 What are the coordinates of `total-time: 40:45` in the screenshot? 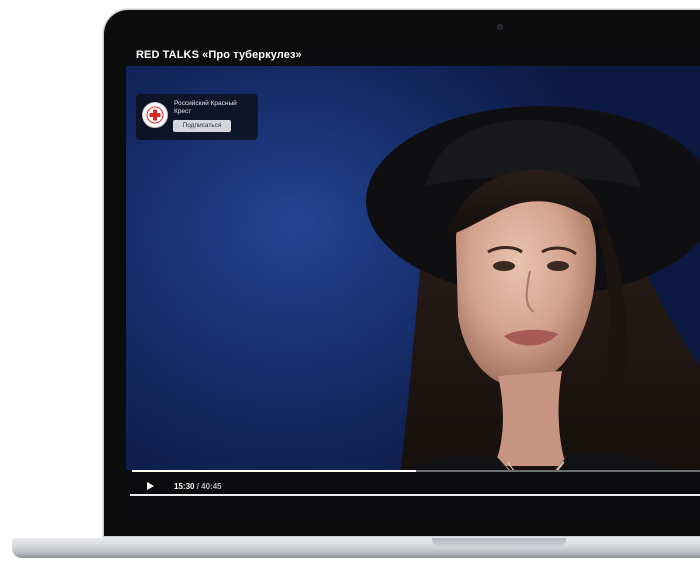 It's located at (211, 486).